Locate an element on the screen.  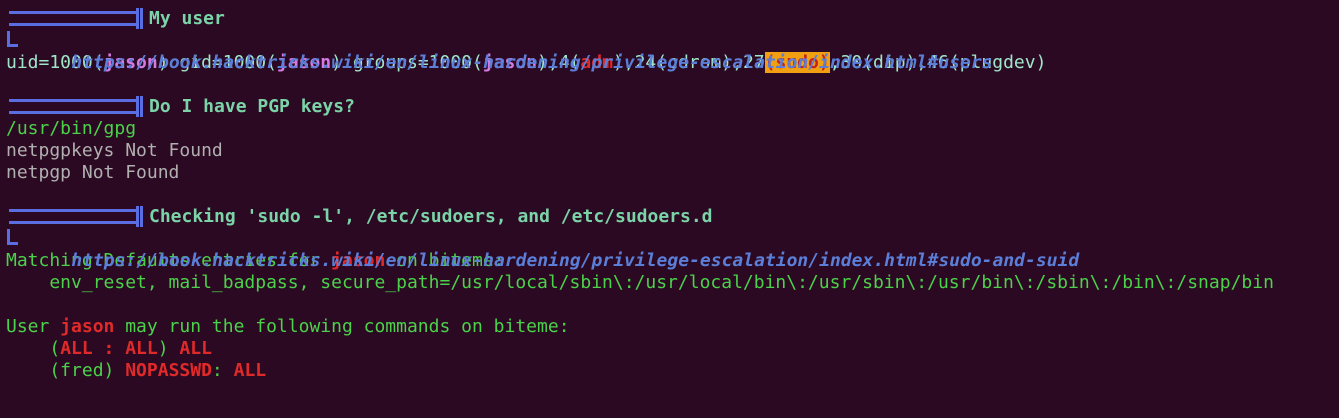
section-header-pgp: Do I have PGP keys? is located at coordinates (672, 107).